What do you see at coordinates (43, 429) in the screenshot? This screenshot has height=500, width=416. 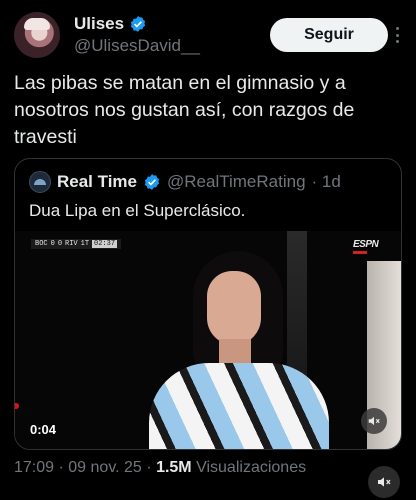 I see `video-duration: 0:04` at bounding box center [43, 429].